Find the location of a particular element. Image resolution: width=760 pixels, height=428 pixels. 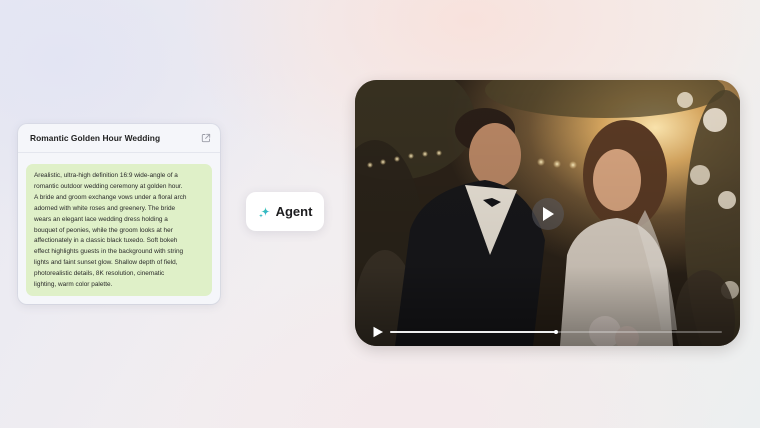

video-controls is located at coordinates (547, 333).